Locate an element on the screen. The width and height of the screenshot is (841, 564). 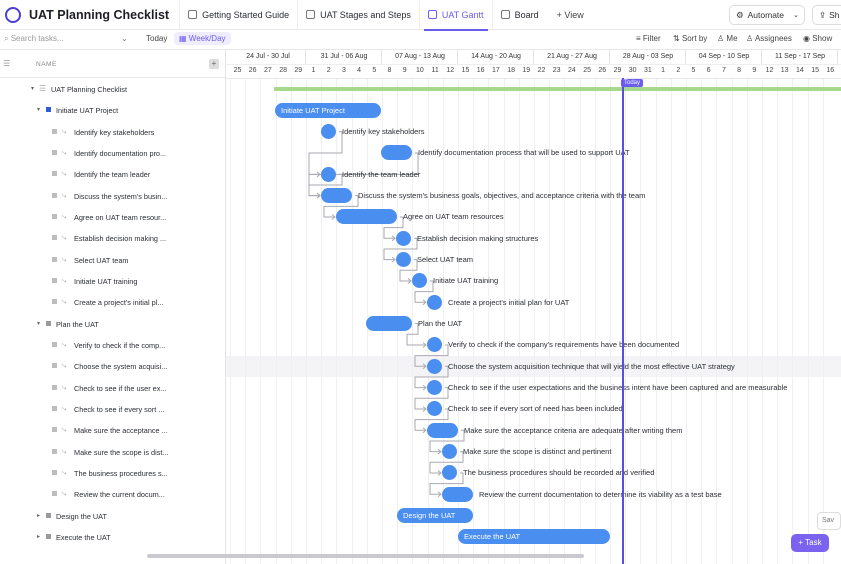
today-button: Today is located at coordinates (156, 38).